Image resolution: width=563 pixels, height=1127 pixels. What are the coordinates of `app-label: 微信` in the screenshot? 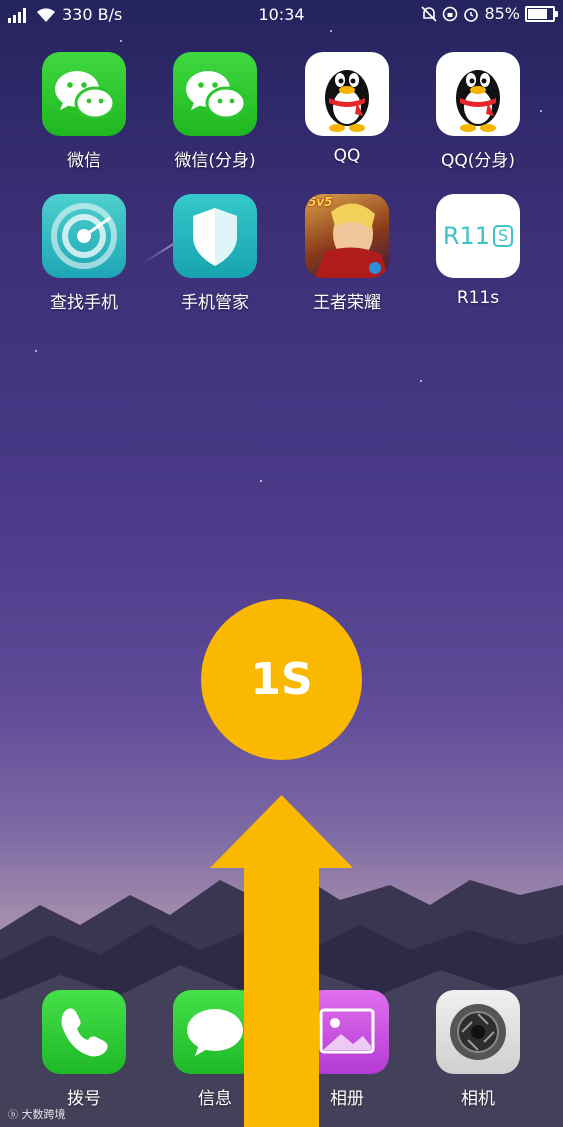 It's located at (84, 161).